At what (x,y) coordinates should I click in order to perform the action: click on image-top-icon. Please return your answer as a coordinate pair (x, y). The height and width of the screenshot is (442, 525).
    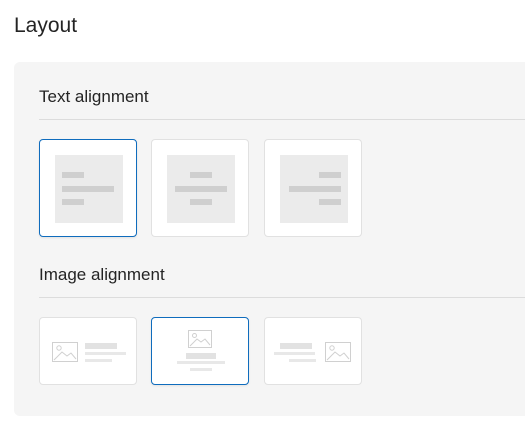
    Looking at the image, I should click on (200, 339).